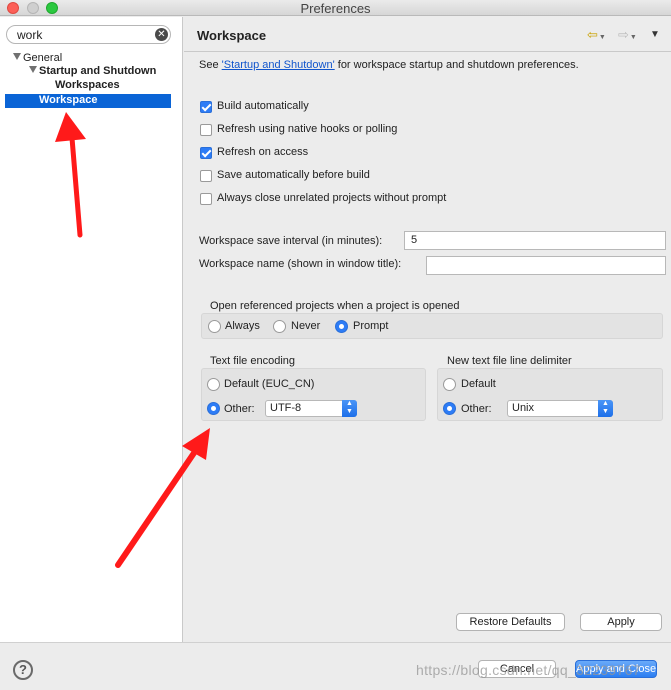 The width and height of the screenshot is (671, 690). Describe the element at coordinates (427, 34) in the screenshot. I see `page-header: Workspace ⇦▼ ⇨▼ ▼` at that location.